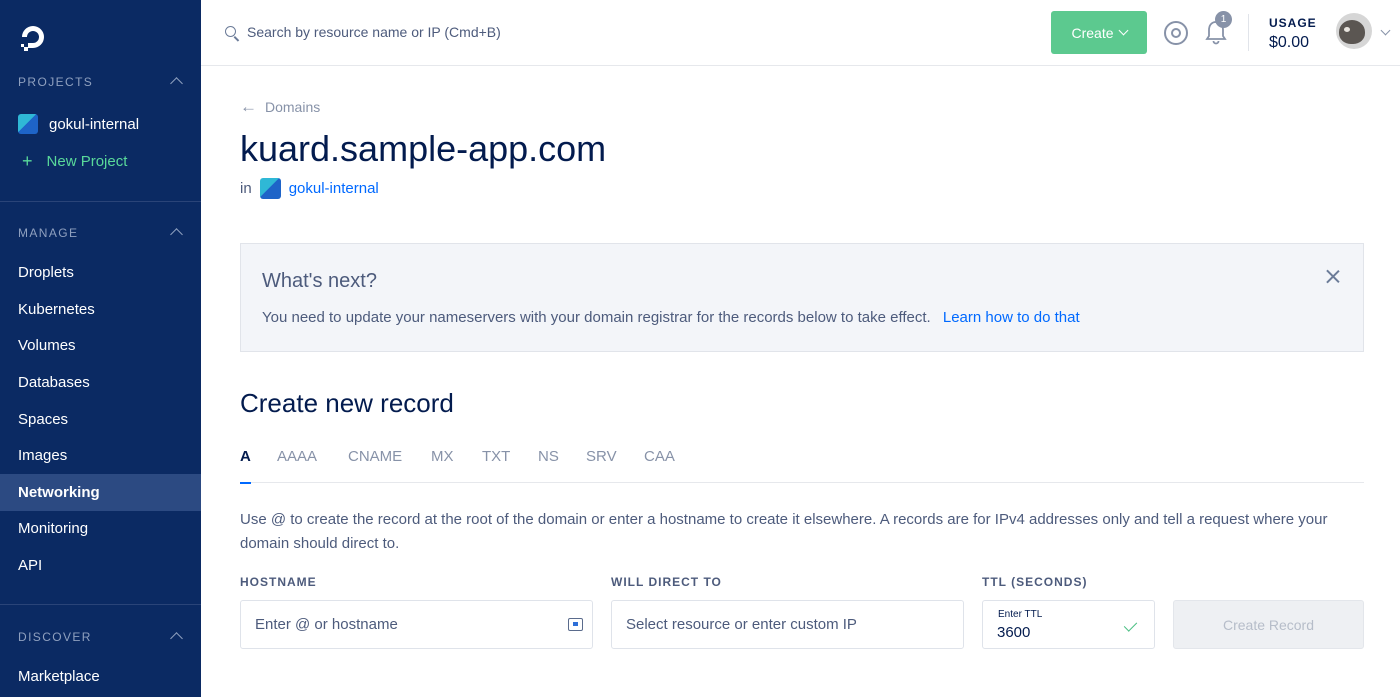 Image resolution: width=1400 pixels, height=697 pixels. I want to click on sidebar-item-volumes: Volumes, so click(100, 345).